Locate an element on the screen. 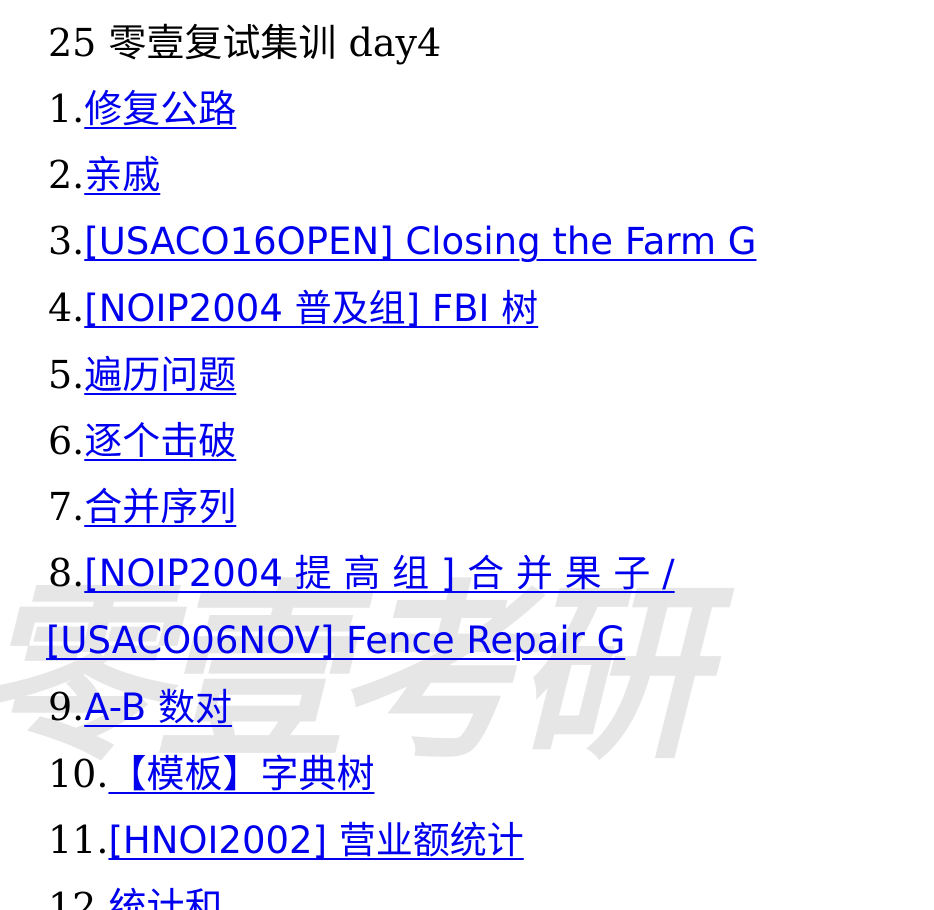 Image resolution: width=934 pixels, height=910 pixels. list-item: 8.[NOIP2004 提 高 组 ] 合 并 果 子 / is located at coordinates (478, 573).